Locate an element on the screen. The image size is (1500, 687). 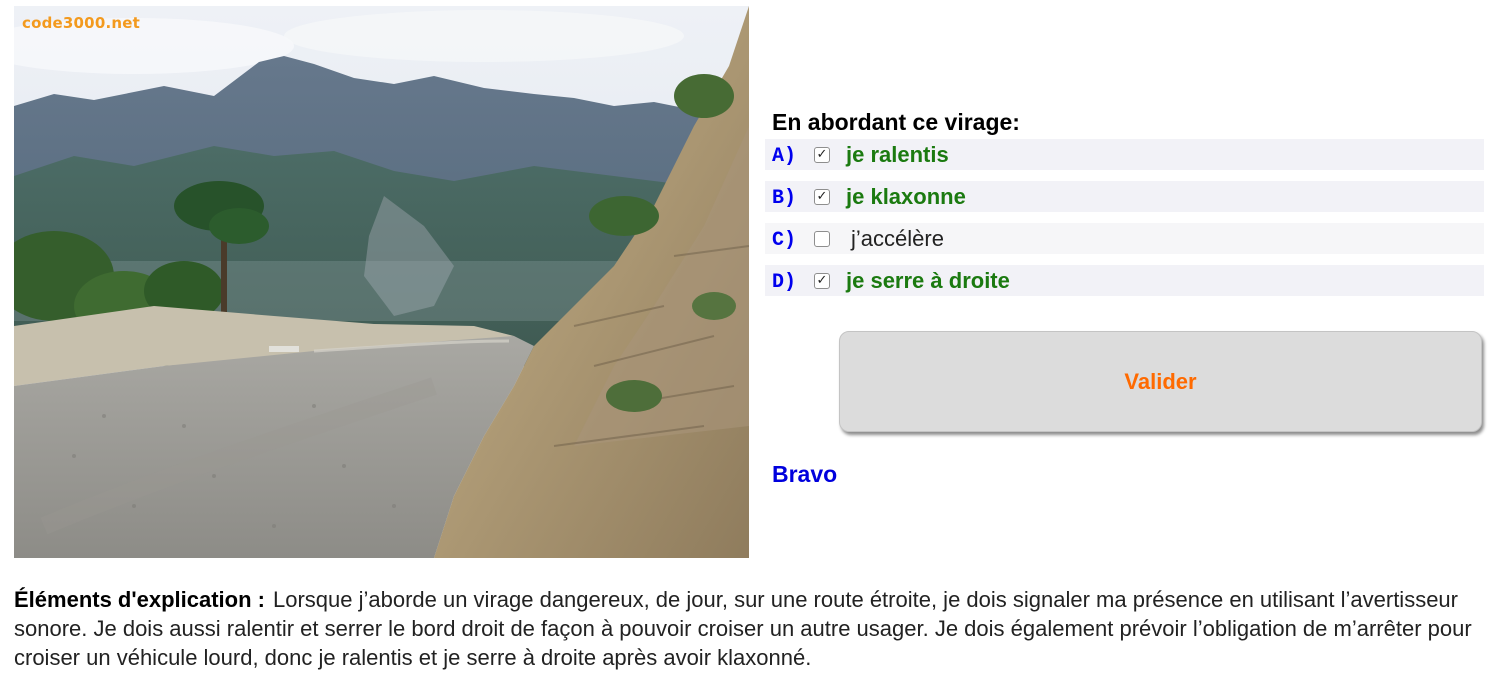
answer-option-c: C) j’accélère is located at coordinates (1124, 238).